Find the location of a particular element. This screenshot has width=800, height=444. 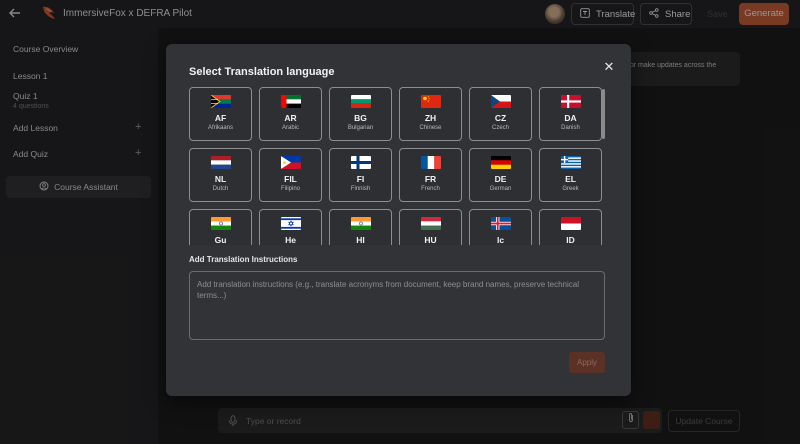

flag-fi-icon is located at coordinates (360, 162).